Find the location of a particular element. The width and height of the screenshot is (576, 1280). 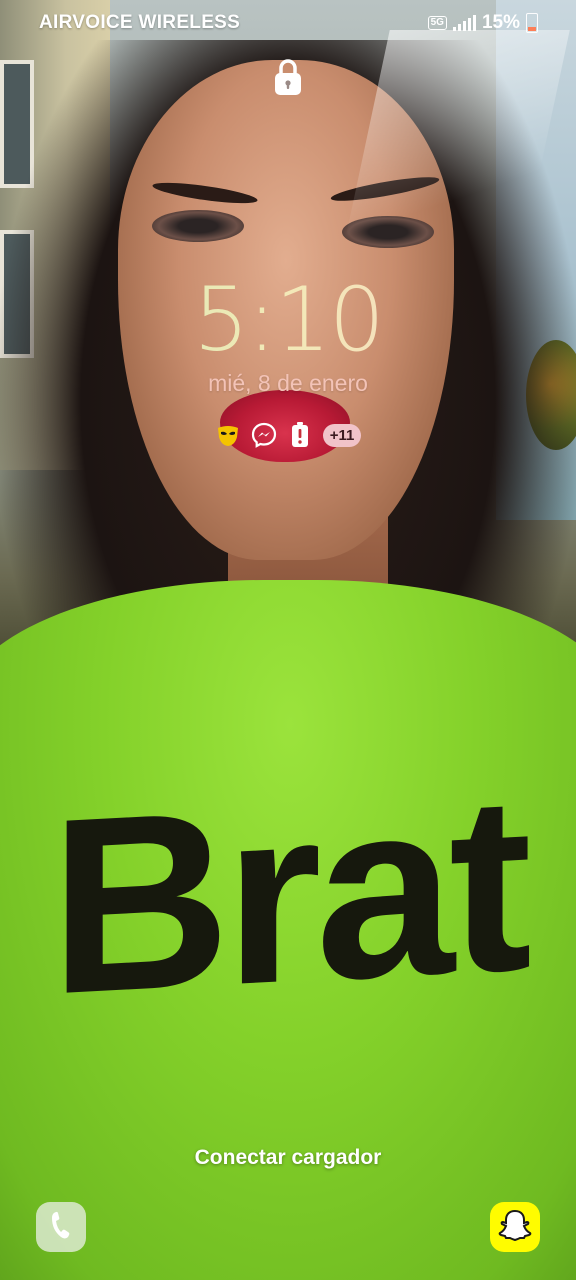

battery-icon is located at coordinates (532, 23).